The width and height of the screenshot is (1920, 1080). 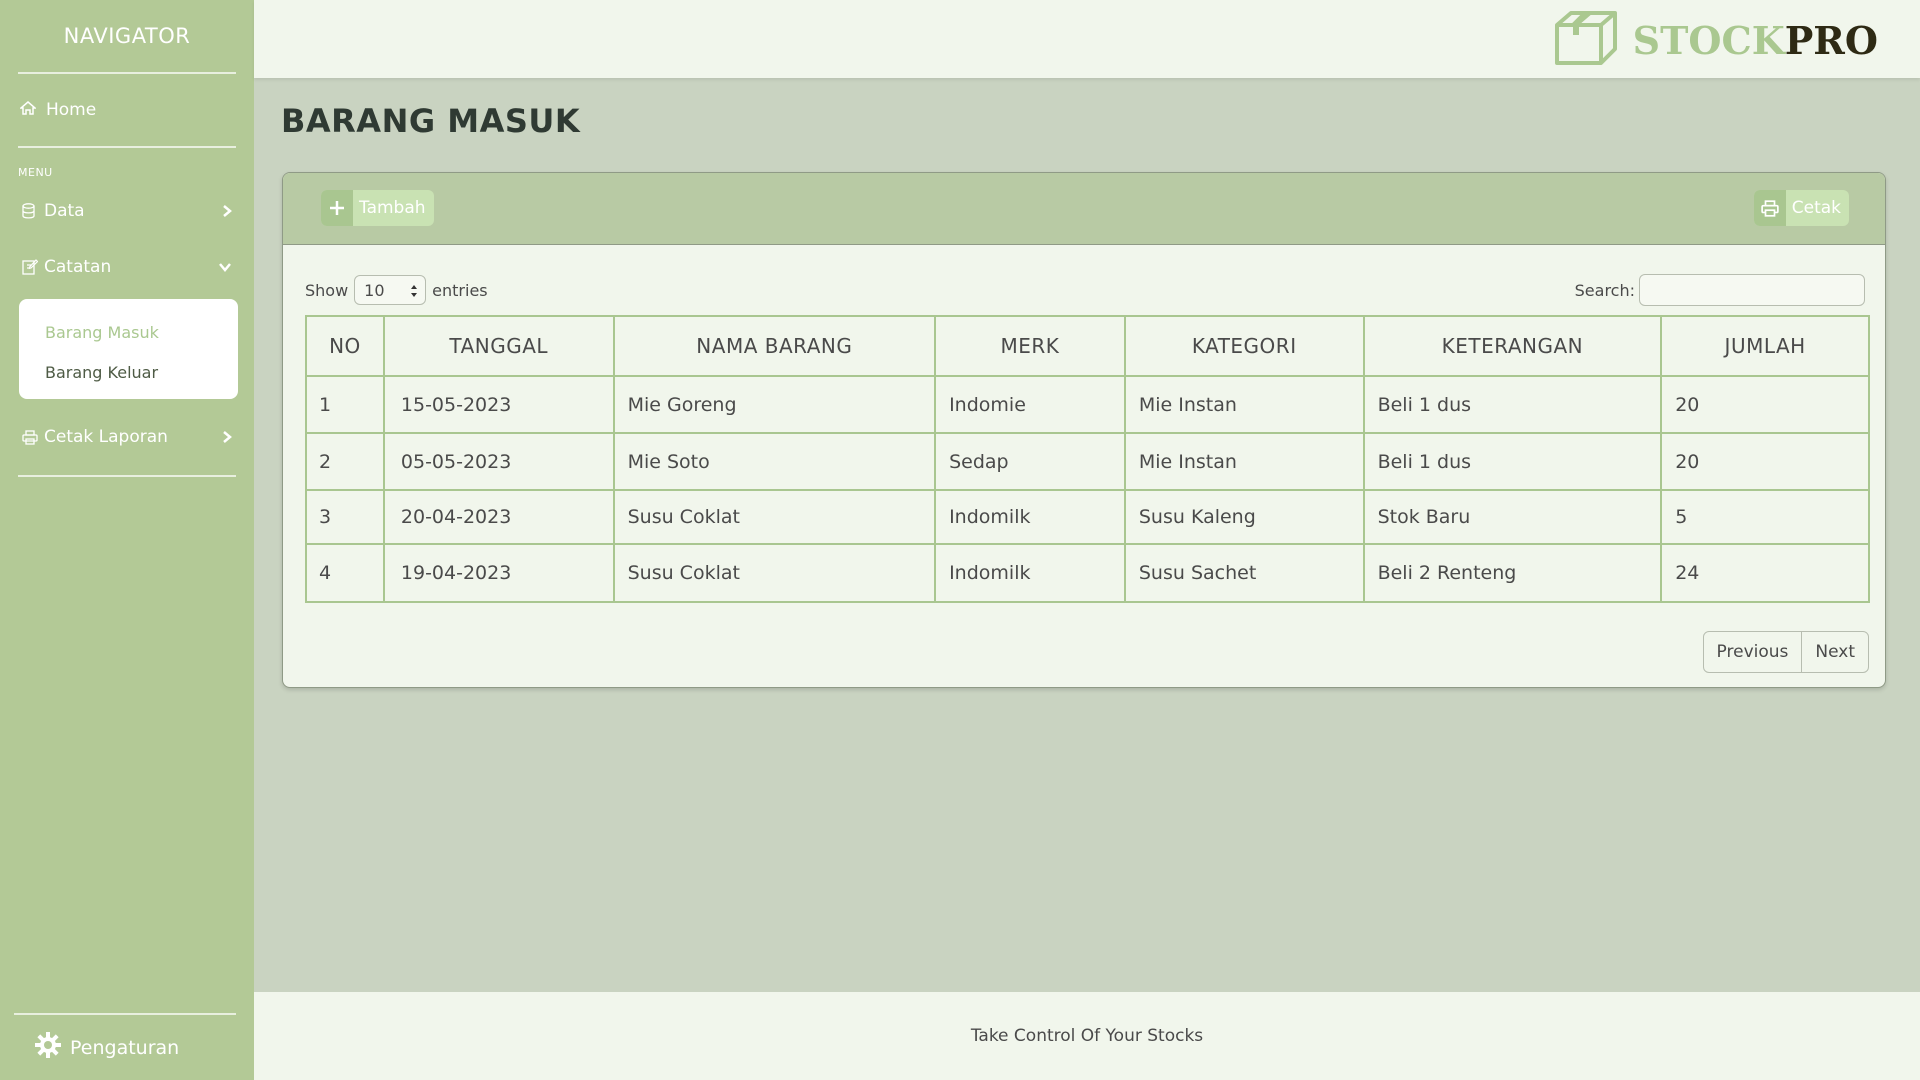 I want to click on show-label: Show, so click(x=327, y=290).